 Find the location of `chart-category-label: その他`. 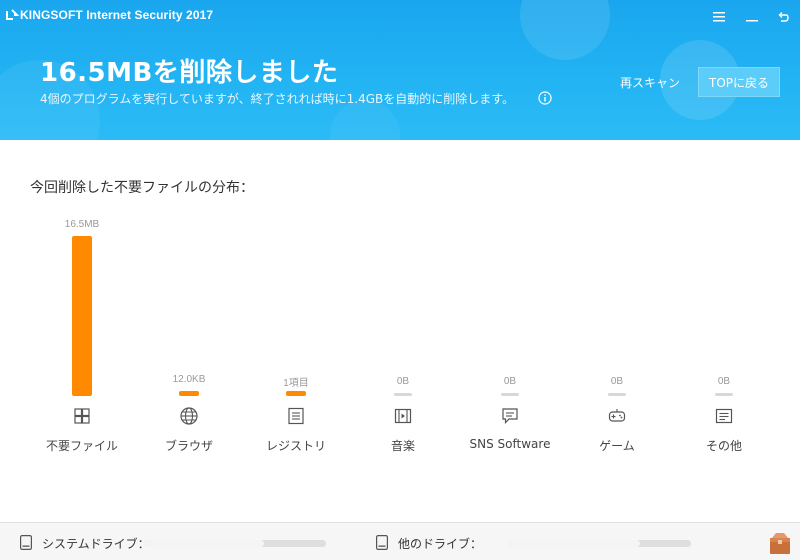

chart-category-label: その他 is located at coordinates (723, 446).